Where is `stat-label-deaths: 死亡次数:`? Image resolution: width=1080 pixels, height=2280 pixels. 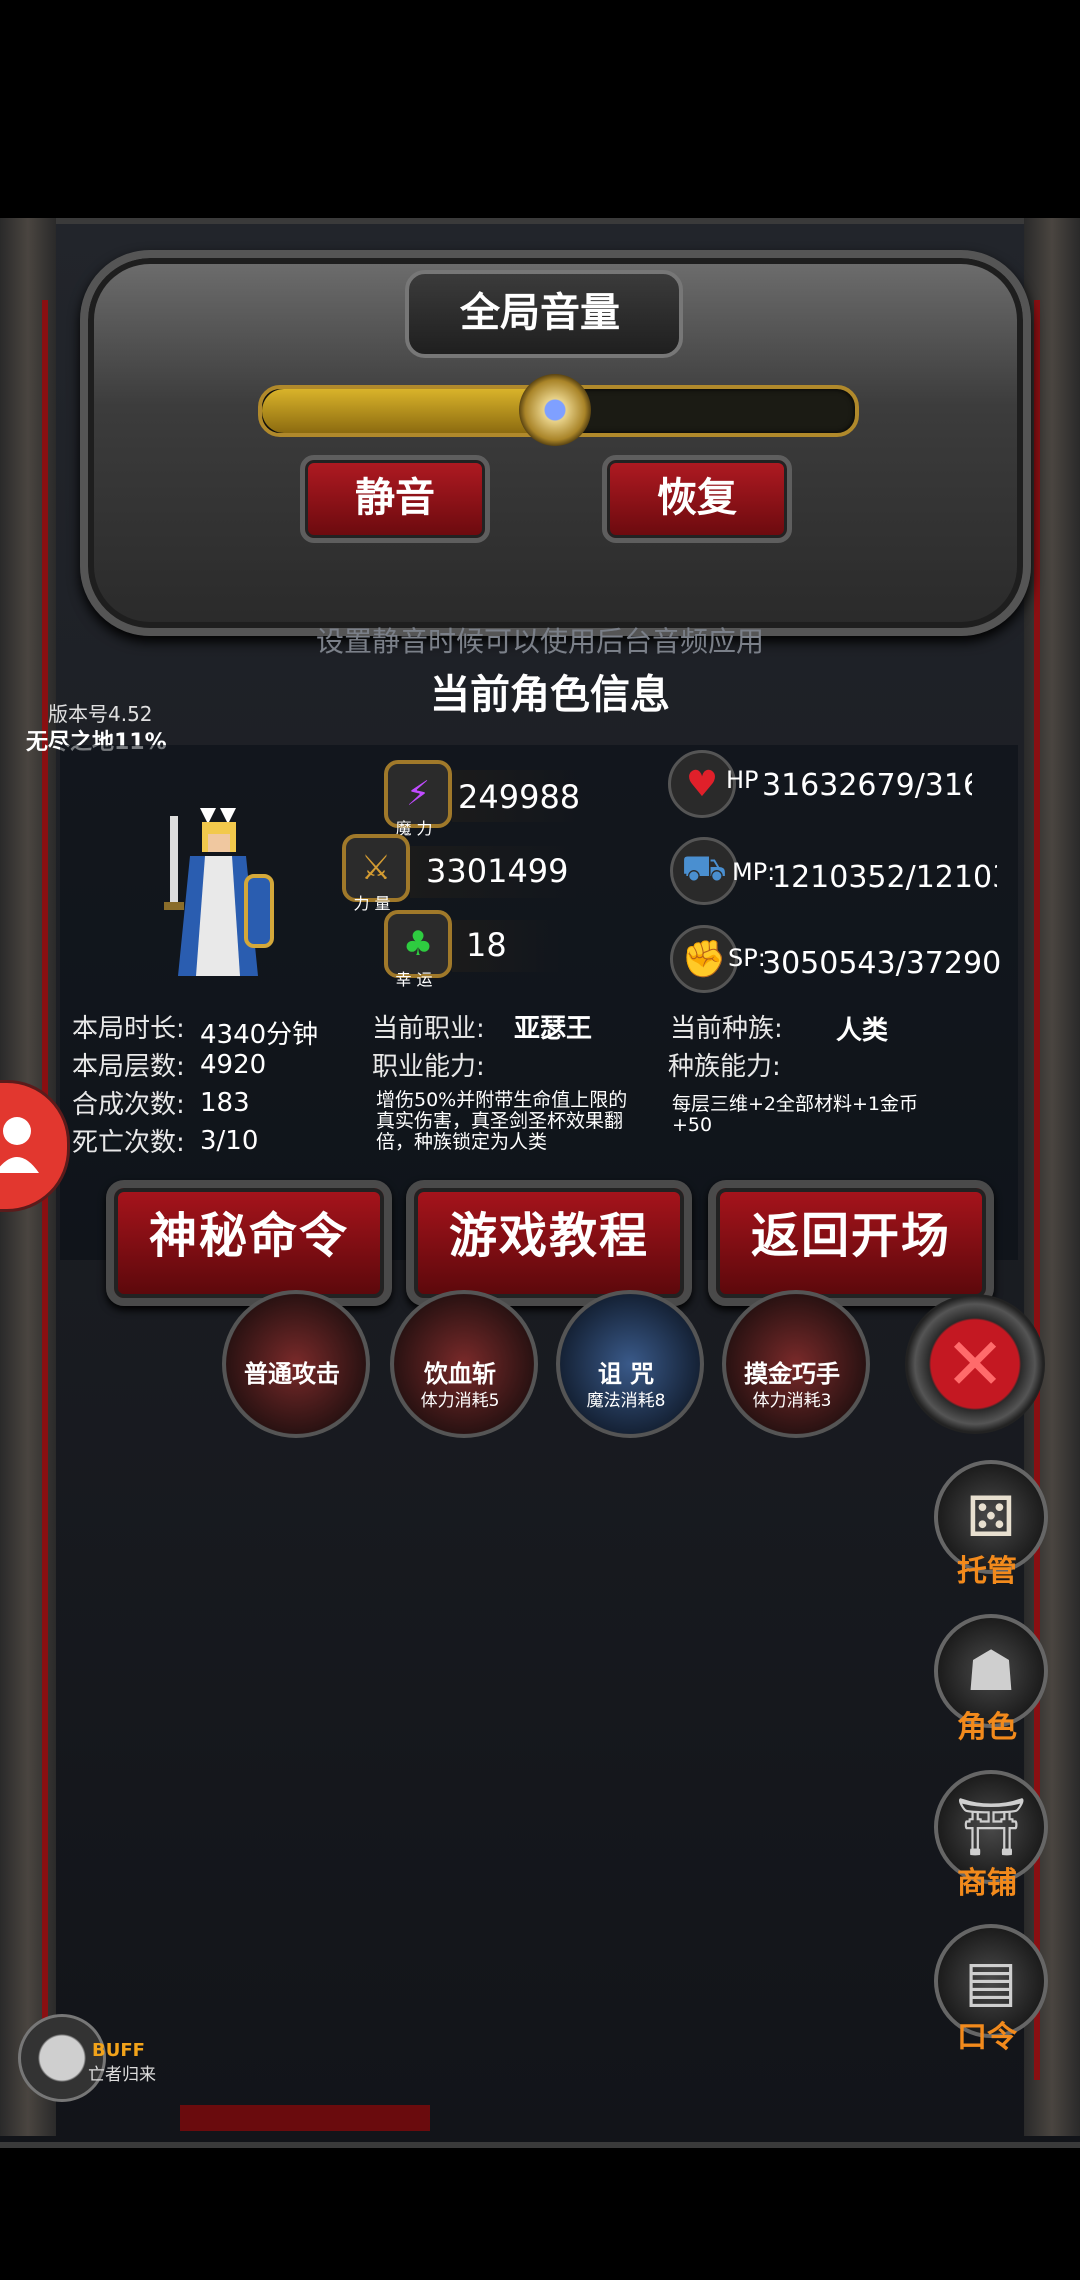 stat-label-deaths: 死亡次数: is located at coordinates (128, 1143).